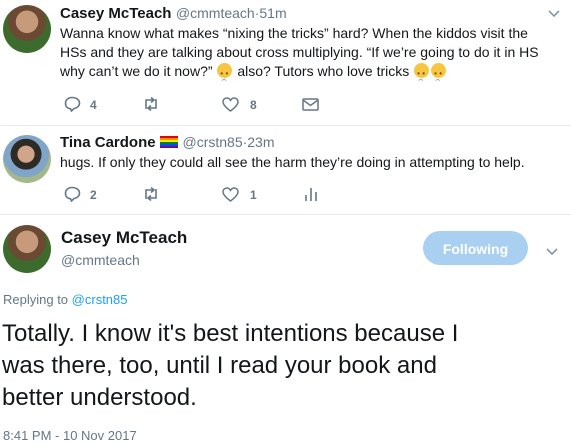 The height and width of the screenshot is (447, 571). Describe the element at coordinates (100, 299) in the screenshot. I see `replying-handle-link: @crstn85` at that location.